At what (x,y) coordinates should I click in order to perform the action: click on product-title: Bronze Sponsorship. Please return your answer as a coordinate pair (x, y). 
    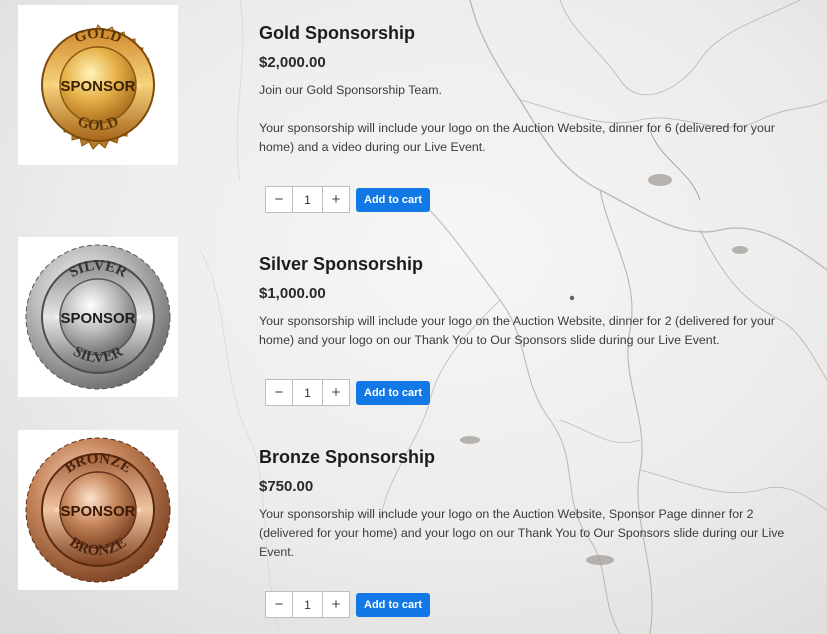
    Looking at the image, I should click on (347, 457).